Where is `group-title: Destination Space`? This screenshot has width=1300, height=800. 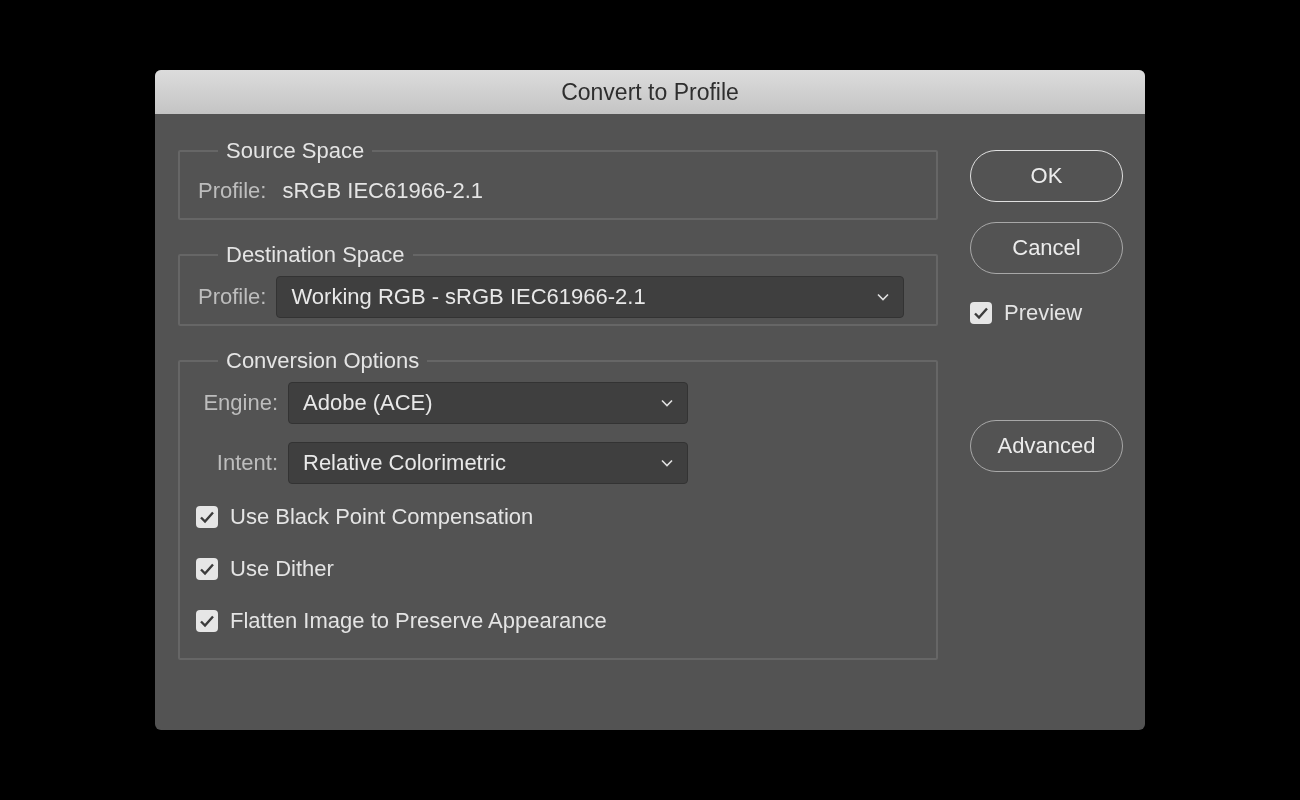
group-title: Destination Space is located at coordinates (315, 255).